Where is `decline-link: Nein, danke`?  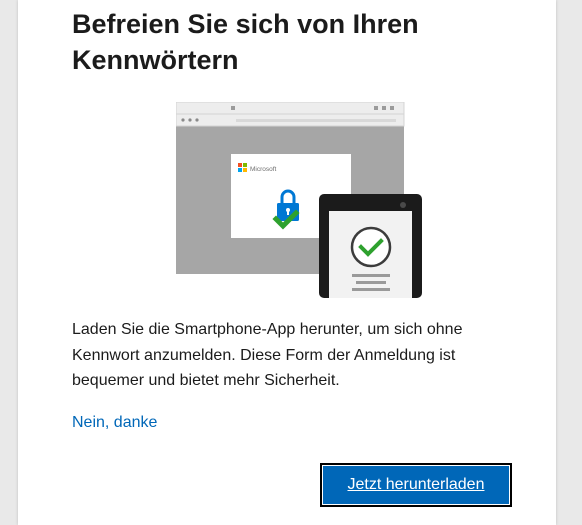 decline-link: Nein, danke is located at coordinates (114, 423).